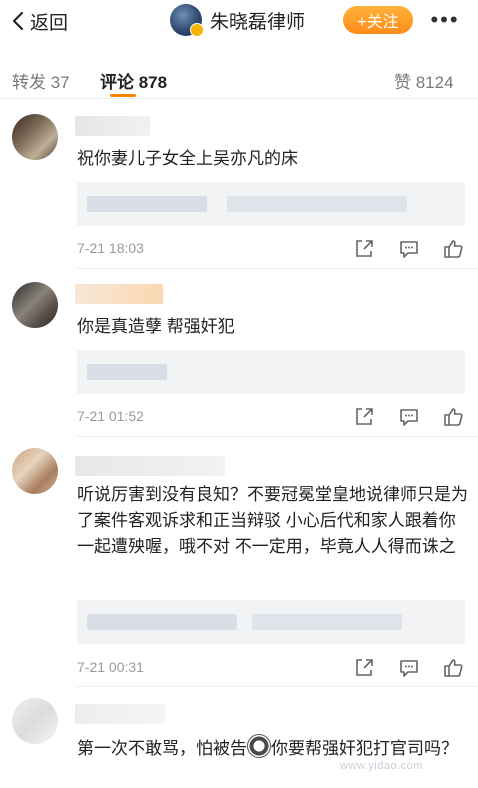 The image size is (478, 788). I want to click on back-label: 返回, so click(49, 23).